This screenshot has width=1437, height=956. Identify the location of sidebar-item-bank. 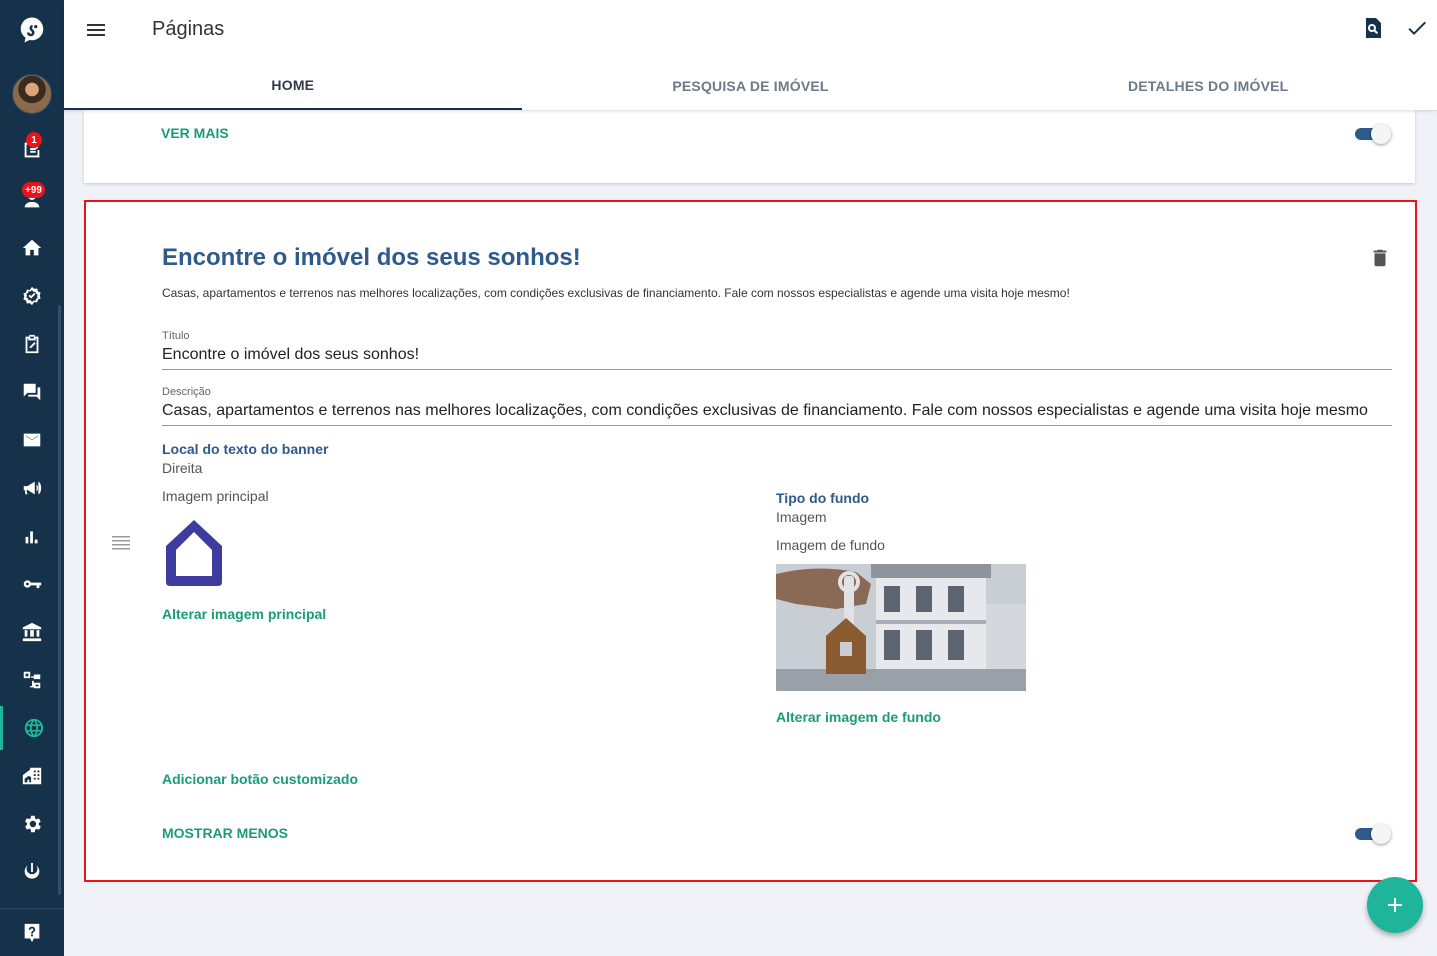
(32, 632).